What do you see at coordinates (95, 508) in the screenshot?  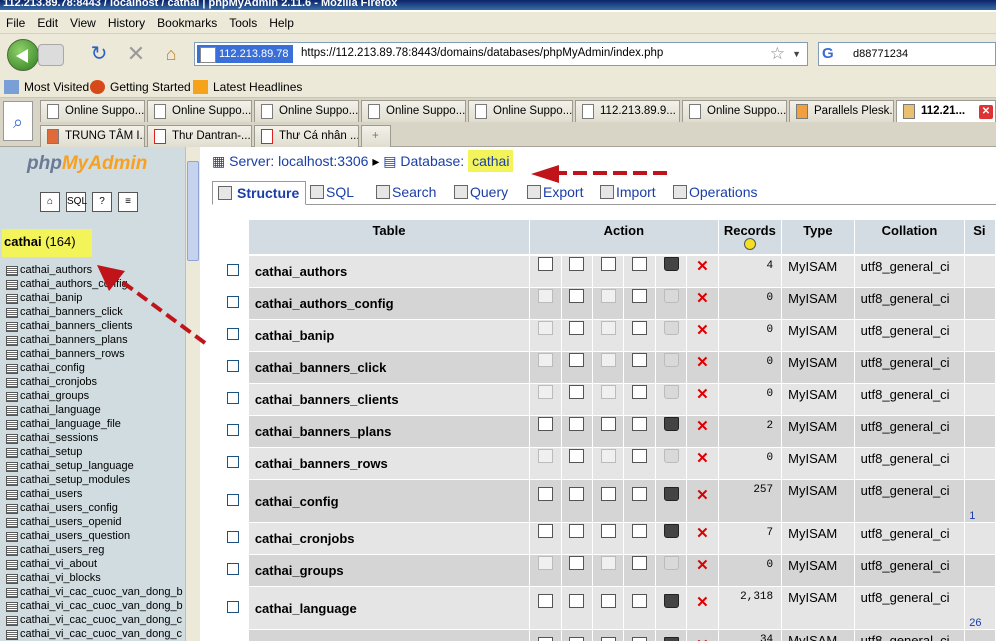 I see `sidebar-table-item: cathai_users_config` at bounding box center [95, 508].